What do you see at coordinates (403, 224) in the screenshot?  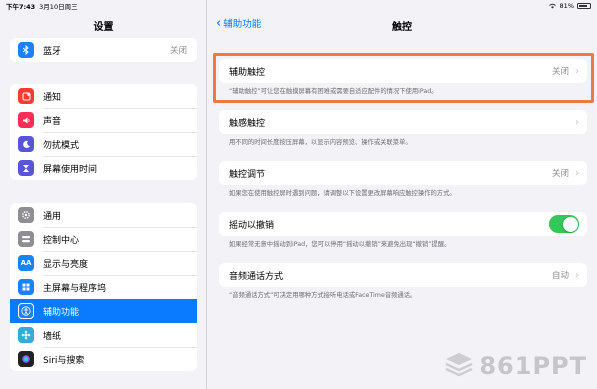 I see `shake-to-undo-row: 摇动以撤销` at bounding box center [403, 224].